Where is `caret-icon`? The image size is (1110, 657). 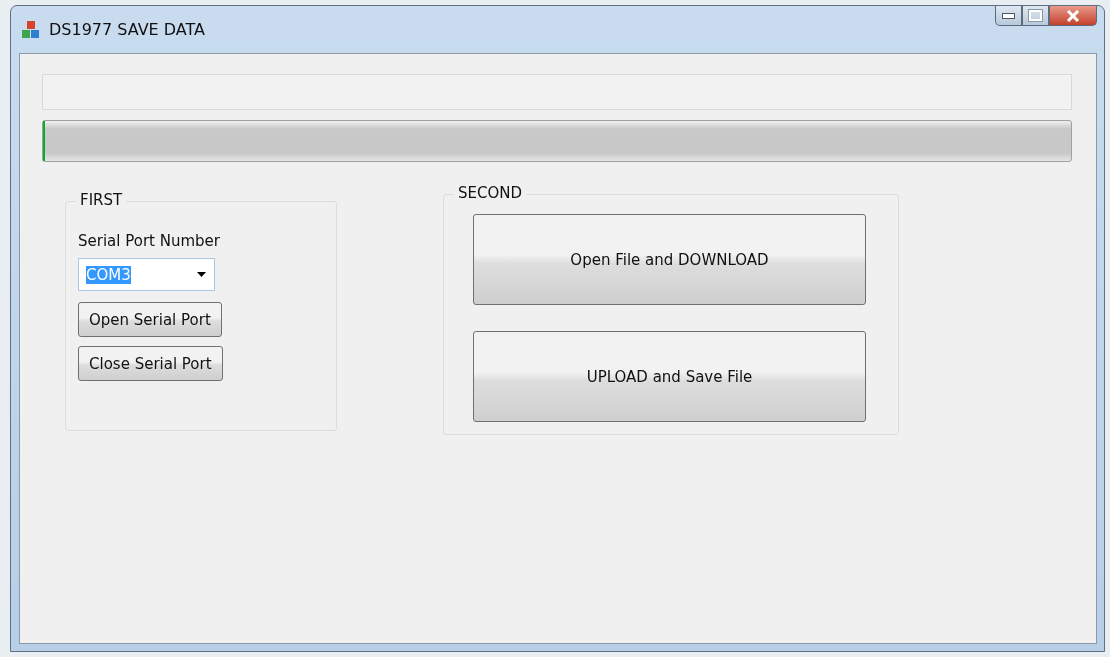 caret-icon is located at coordinates (201, 274).